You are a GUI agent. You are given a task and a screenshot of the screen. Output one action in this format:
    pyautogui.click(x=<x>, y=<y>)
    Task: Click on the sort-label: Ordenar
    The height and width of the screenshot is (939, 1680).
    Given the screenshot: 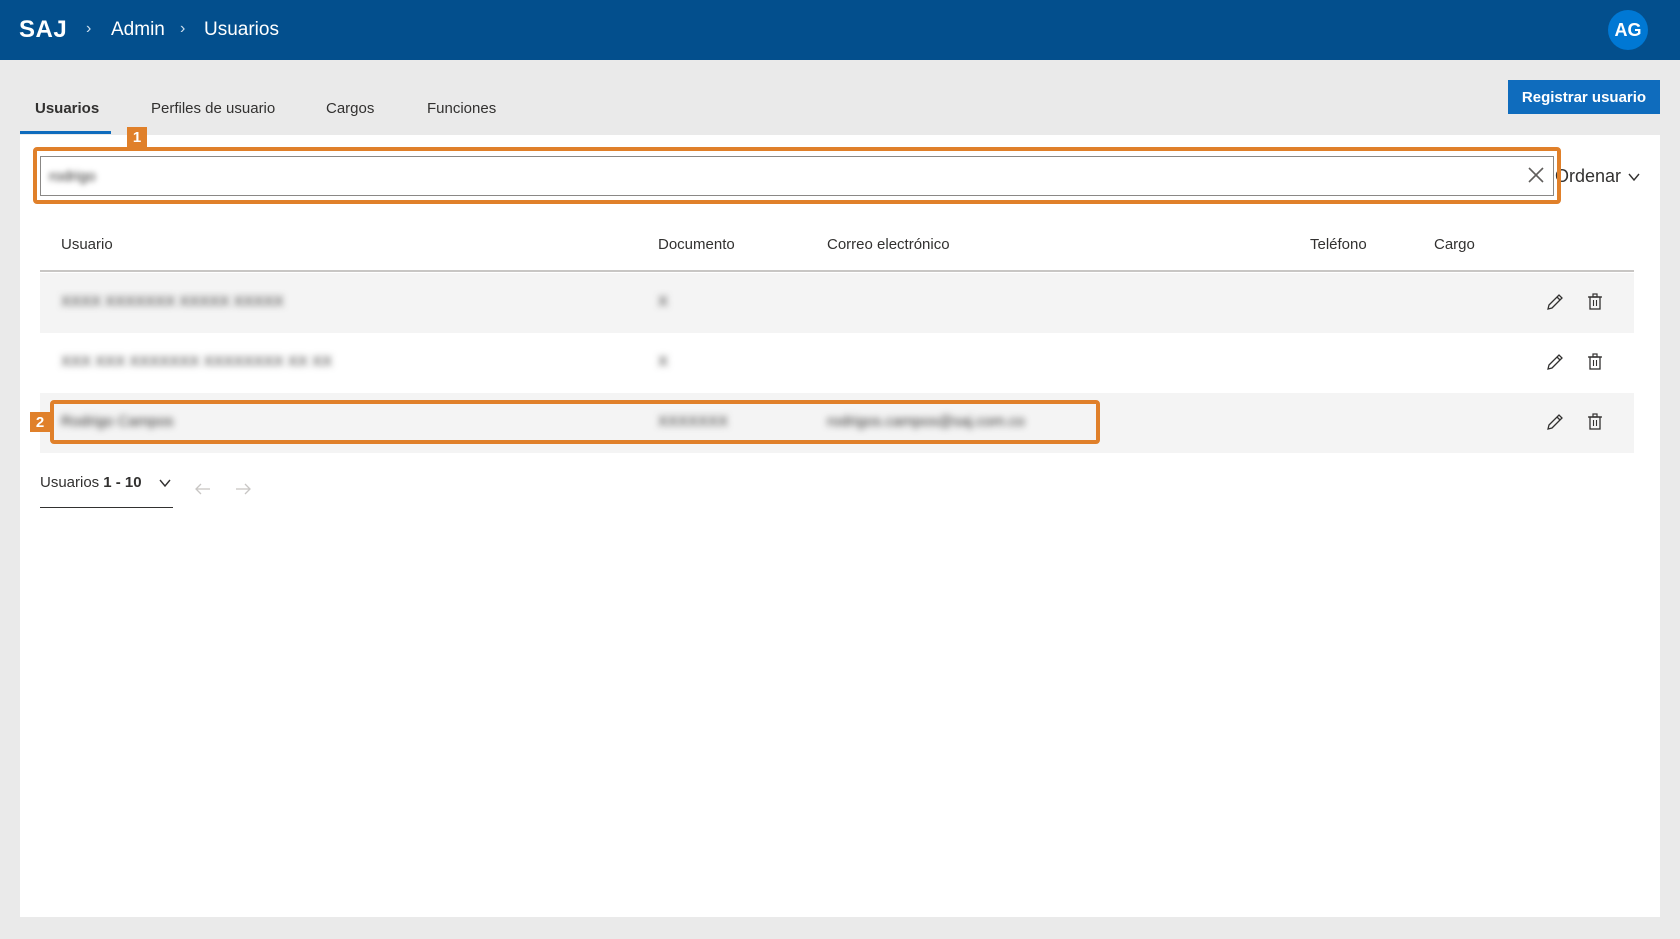 What is the action you would take?
    pyautogui.click(x=1588, y=176)
    